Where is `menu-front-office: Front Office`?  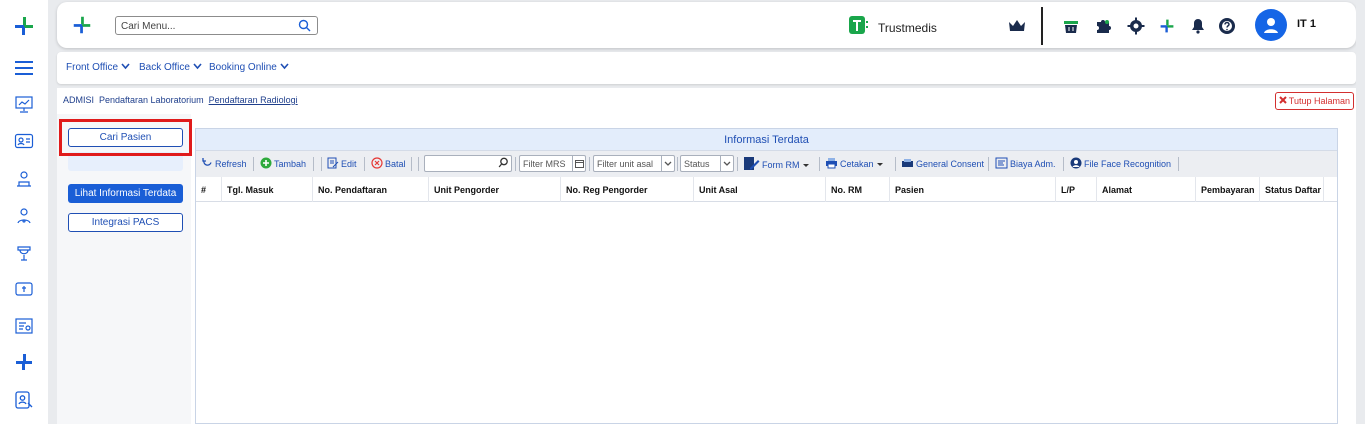
menu-front-office: Front Office is located at coordinates (98, 67).